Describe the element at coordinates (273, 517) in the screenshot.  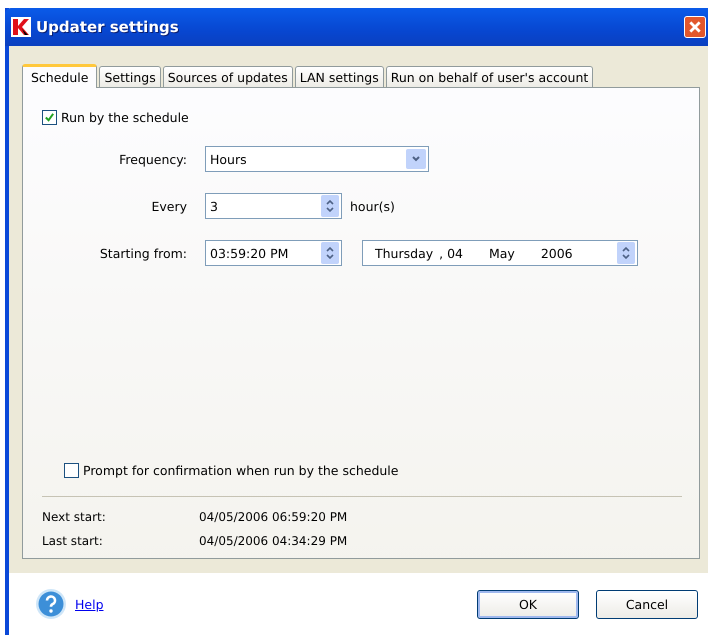
I see `info-value: 04/05/2006 06:59:20 PM` at that location.